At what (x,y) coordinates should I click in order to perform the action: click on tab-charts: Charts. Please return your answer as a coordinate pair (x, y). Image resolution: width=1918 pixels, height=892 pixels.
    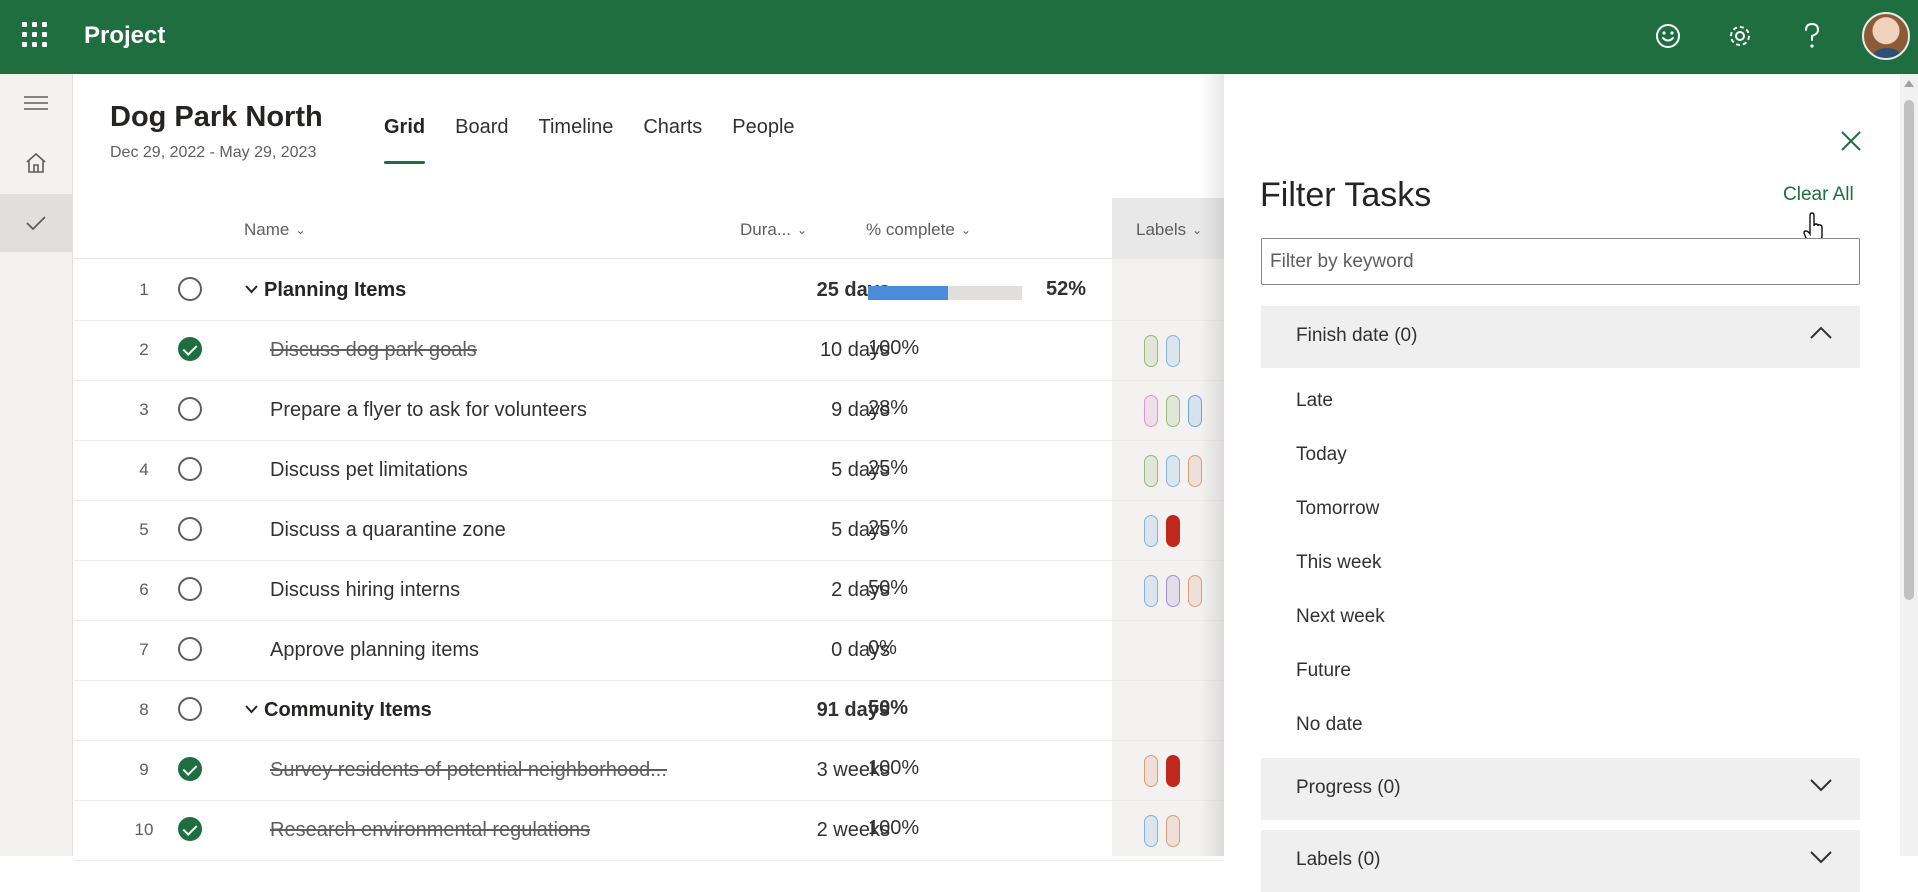
    Looking at the image, I should click on (672, 140).